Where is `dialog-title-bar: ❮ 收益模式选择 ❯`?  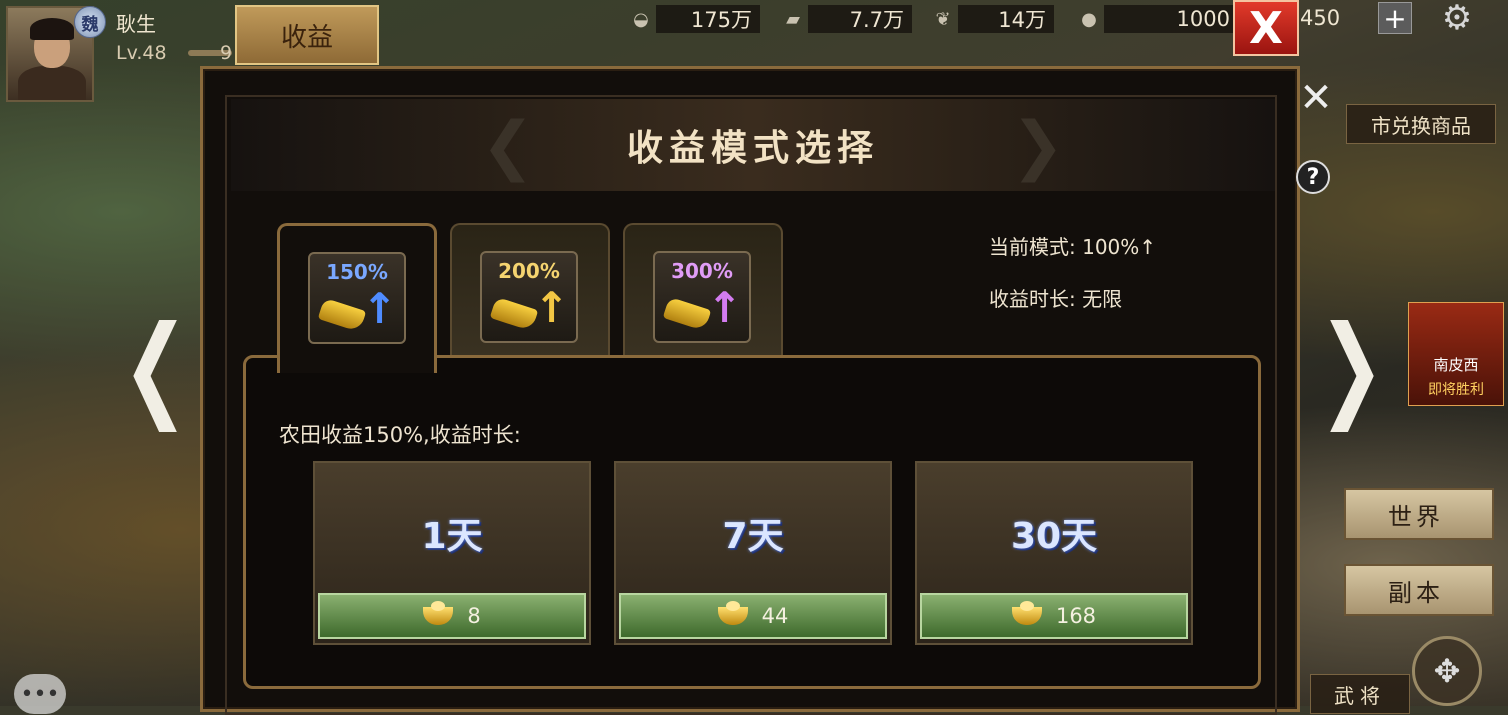
dialog-title-bar: ❮ 收益模式选择 ❯ is located at coordinates (753, 145).